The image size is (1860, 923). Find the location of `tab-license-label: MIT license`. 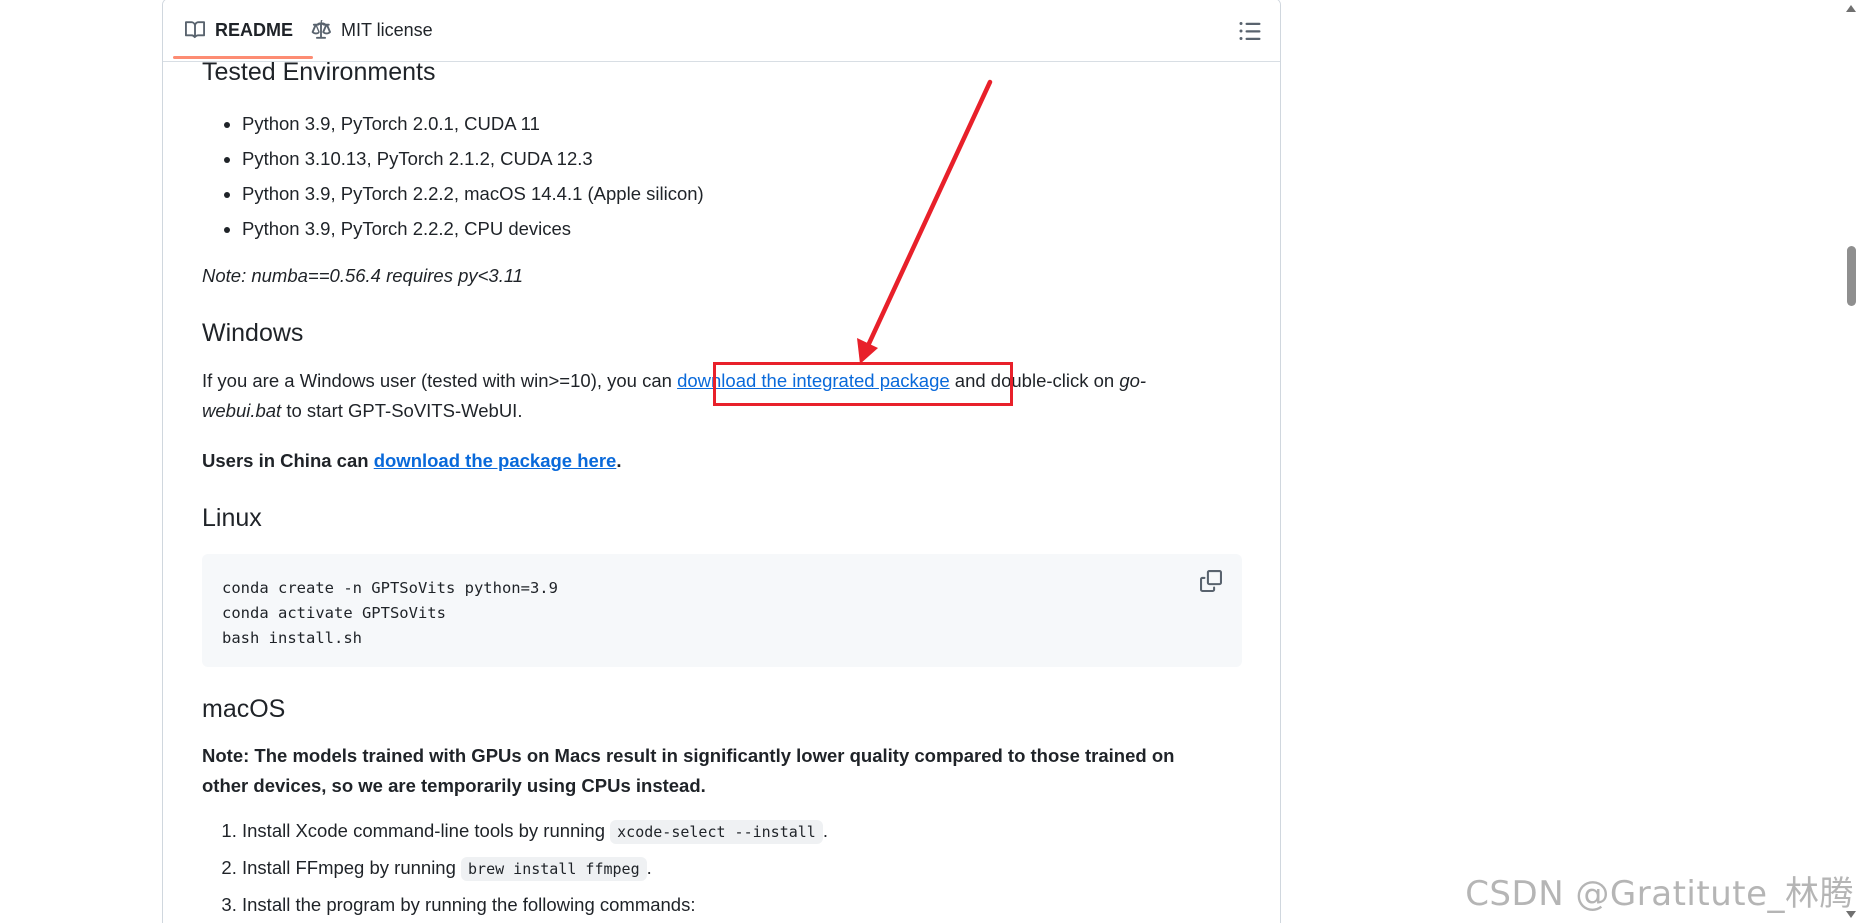

tab-license-label: MIT license is located at coordinates (387, 29).